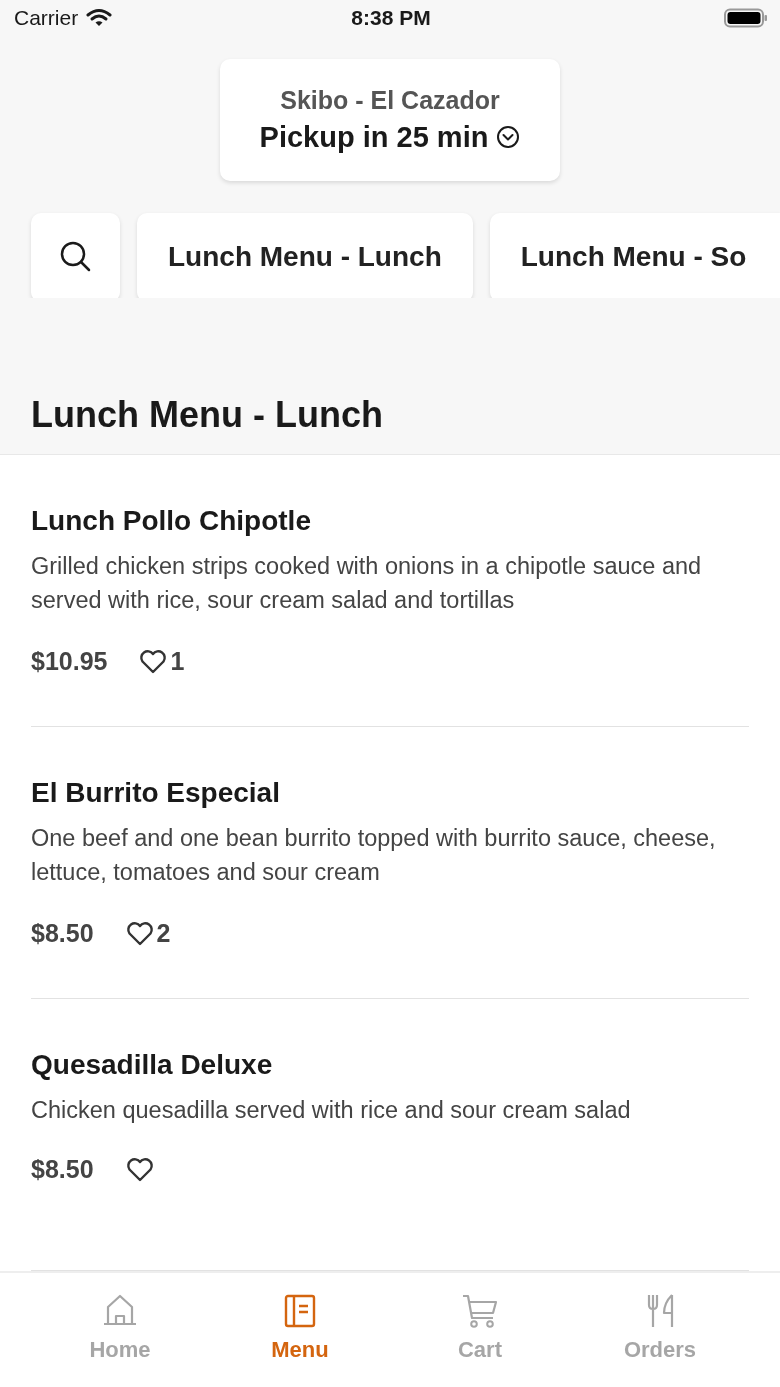  Describe the element at coordinates (390, 793) in the screenshot. I see `item-name: El Burrito Especial` at that location.